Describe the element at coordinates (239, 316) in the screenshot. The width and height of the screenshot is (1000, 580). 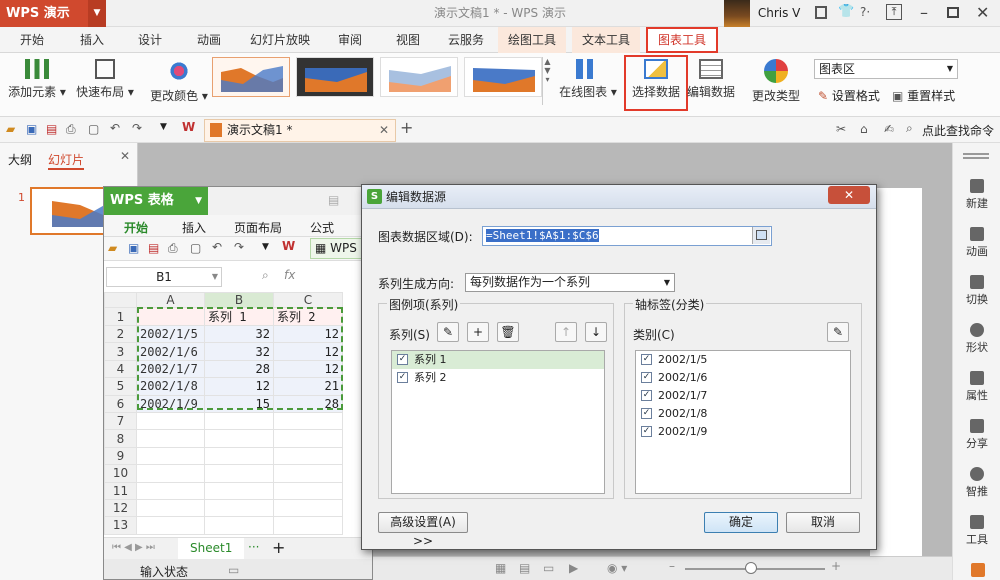
I see `cell-b: 系列 1` at that location.